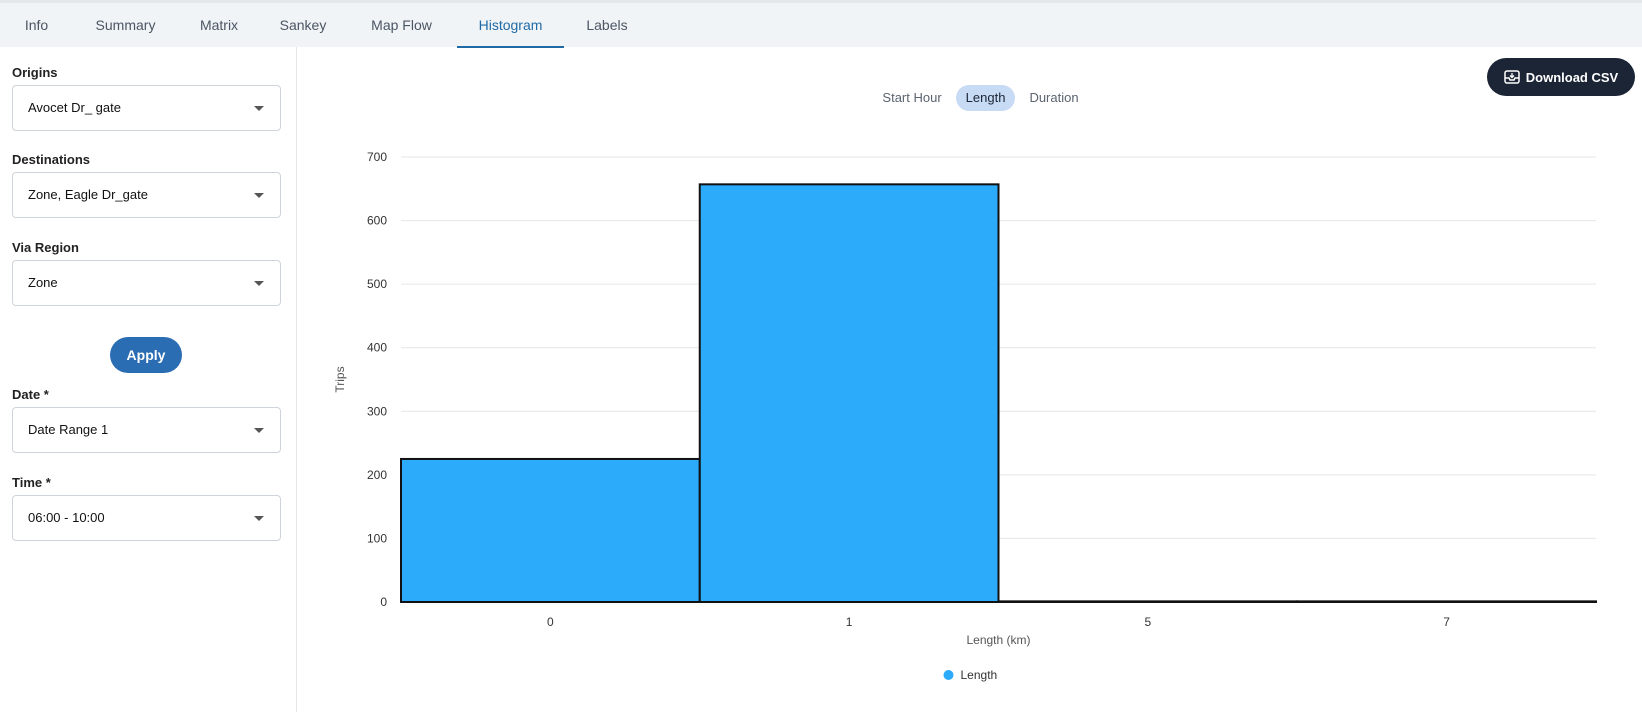 The image size is (1642, 717). What do you see at coordinates (377, 221) in the screenshot?
I see `y-tick-label: 600` at bounding box center [377, 221].